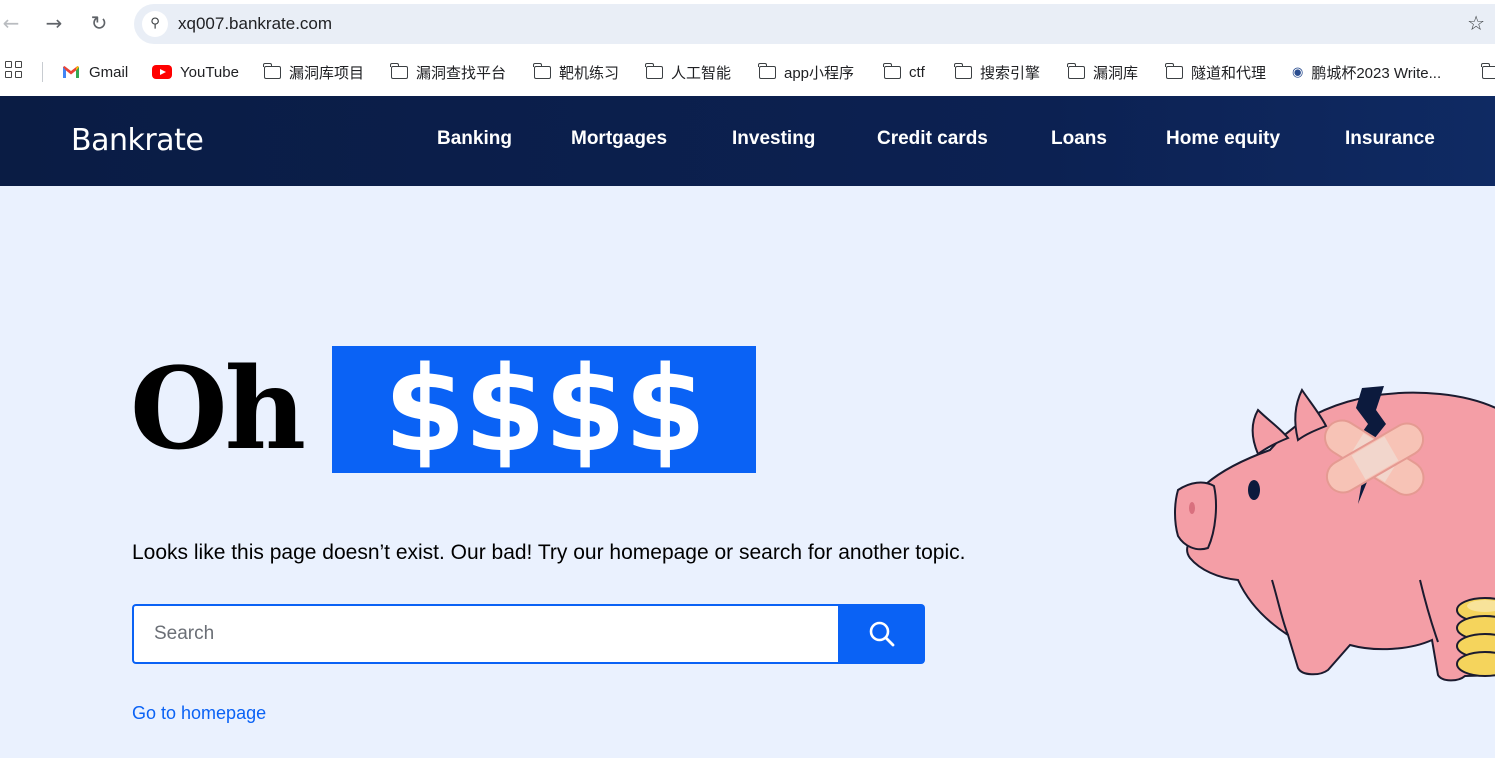  I want to click on search-input, so click(486, 634).